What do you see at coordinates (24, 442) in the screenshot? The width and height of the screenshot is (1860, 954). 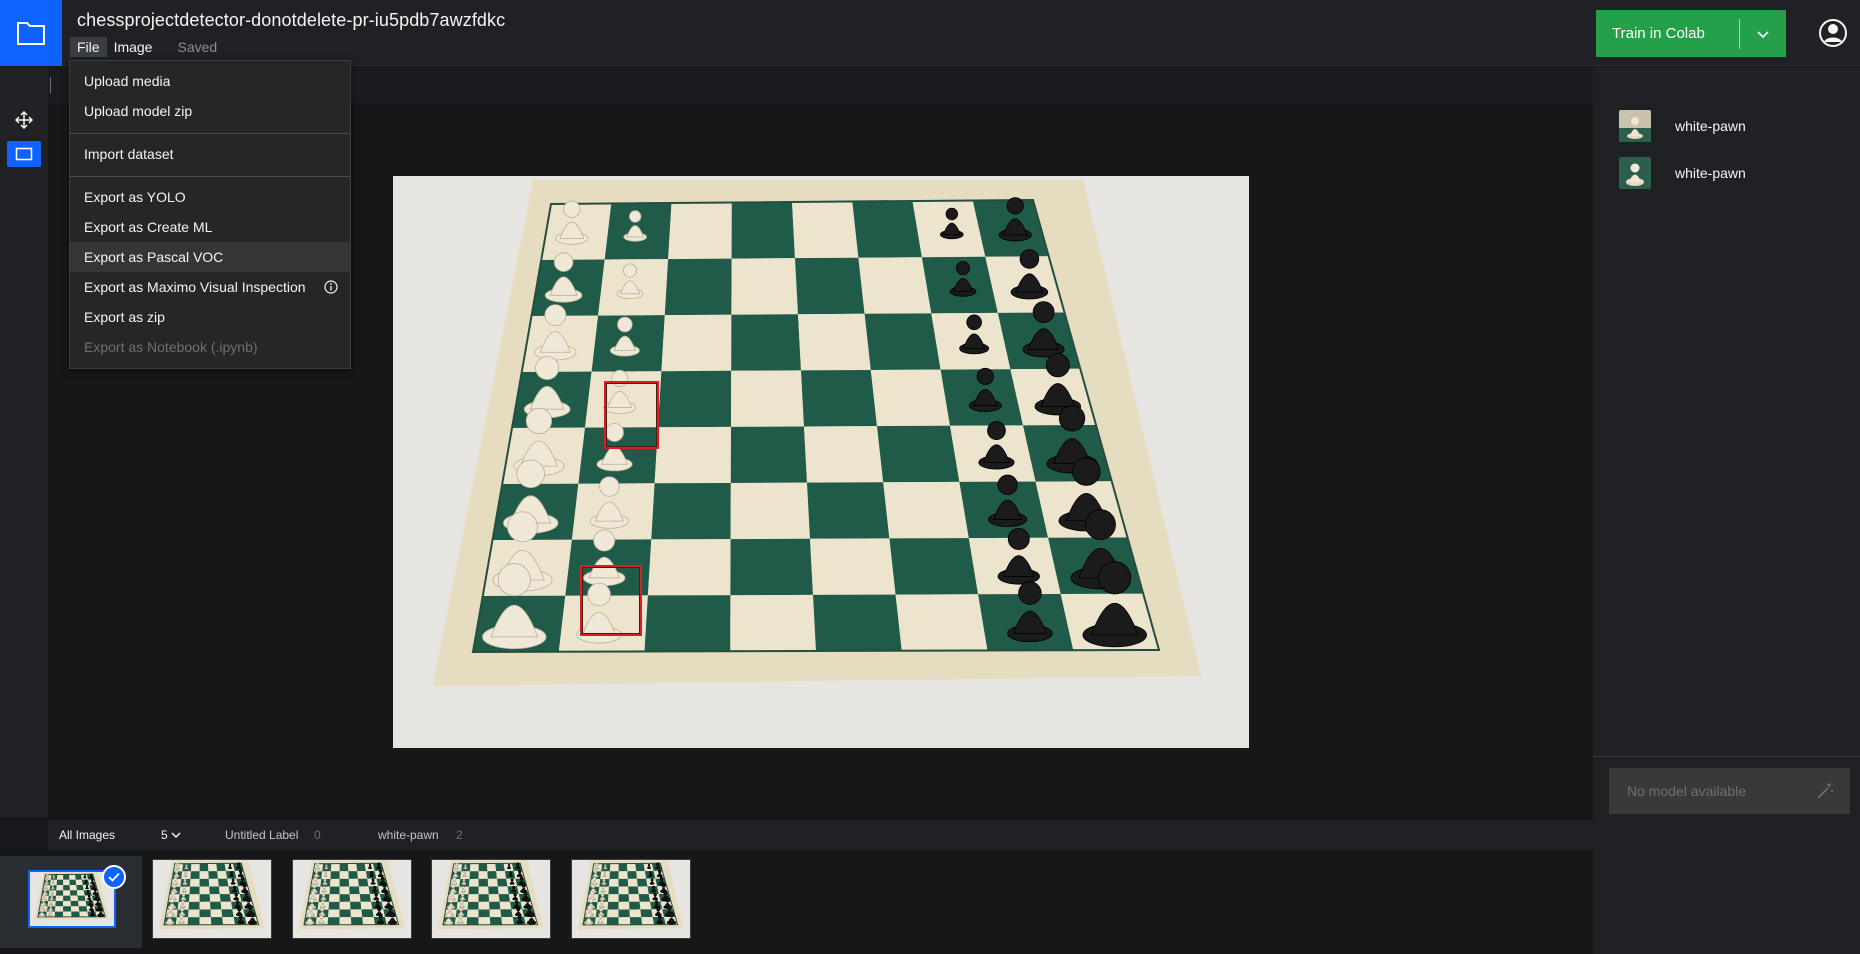 I see `tool-sidebar` at bounding box center [24, 442].